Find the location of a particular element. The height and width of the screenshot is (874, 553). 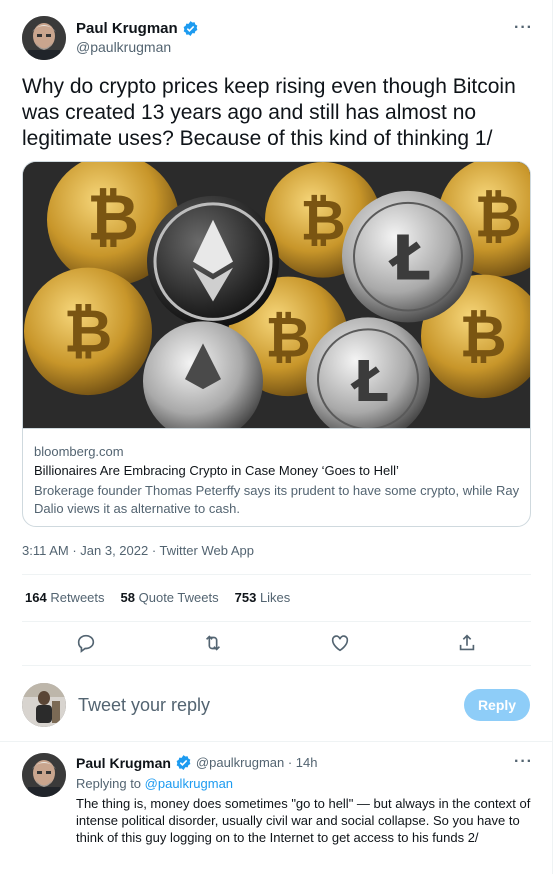

reply-author-row: Paul Krugman @paulkrugman · 14h is located at coordinates (197, 762).